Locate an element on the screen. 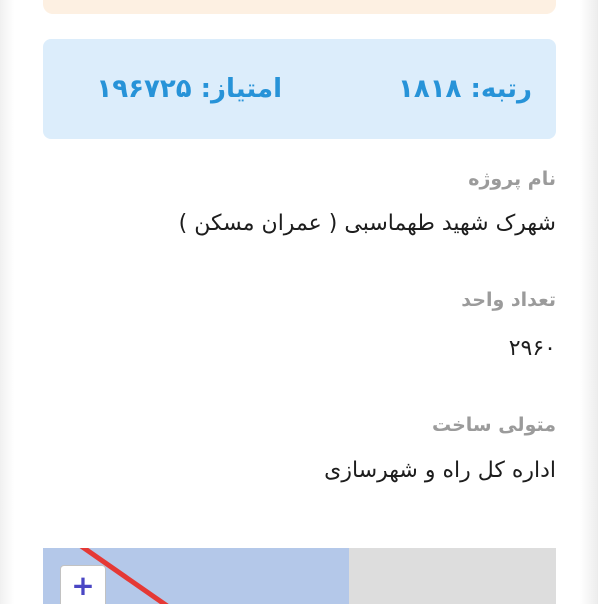 This screenshot has height=604, width=598. project-name-label: نام پروژه is located at coordinates (512, 179).